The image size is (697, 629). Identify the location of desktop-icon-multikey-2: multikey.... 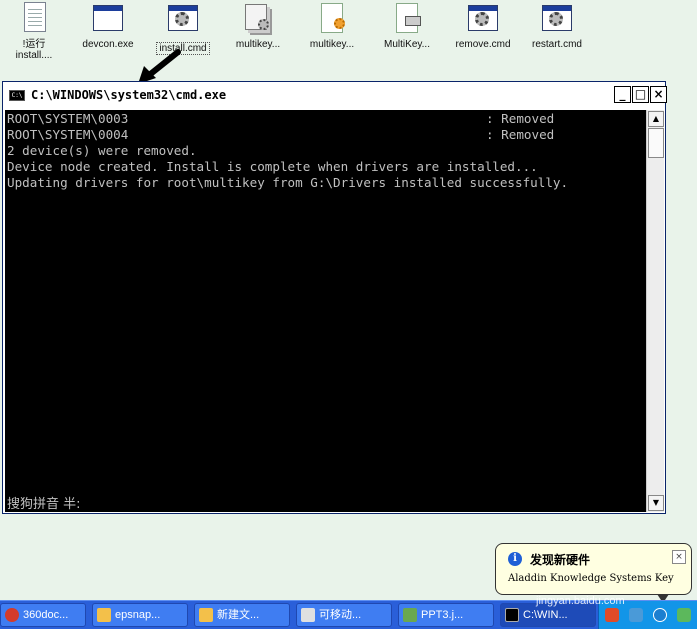
(332, 26).